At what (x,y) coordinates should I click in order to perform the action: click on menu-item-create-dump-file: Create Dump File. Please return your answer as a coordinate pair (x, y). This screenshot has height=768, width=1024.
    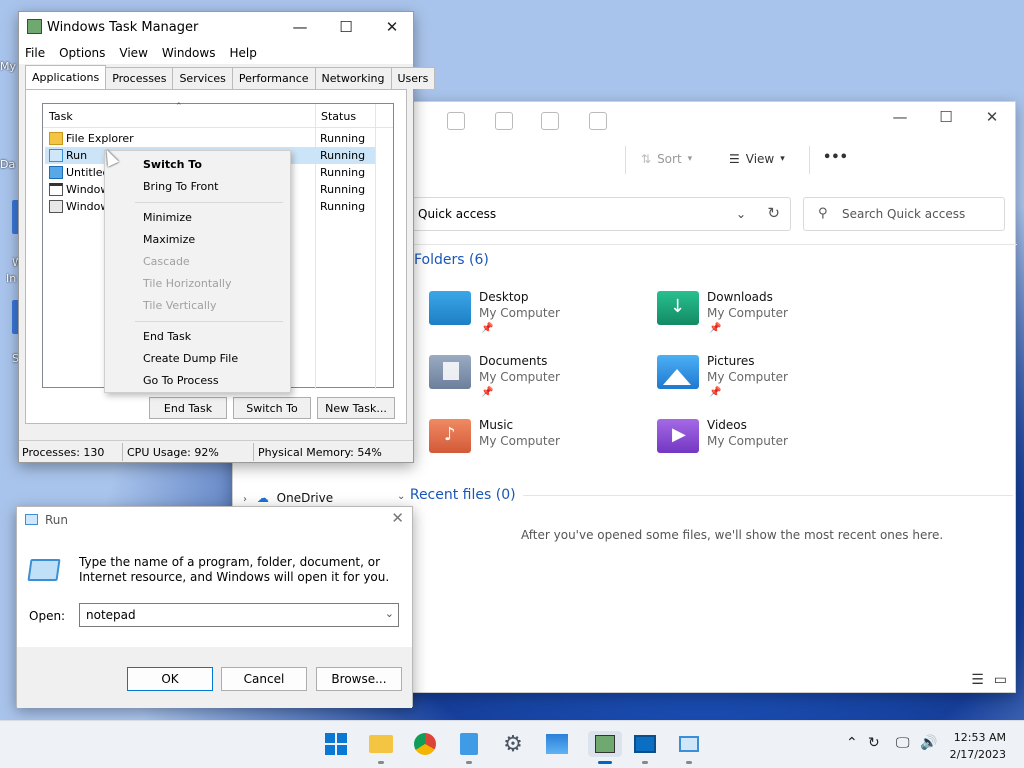
    Looking at the image, I should click on (190, 358).